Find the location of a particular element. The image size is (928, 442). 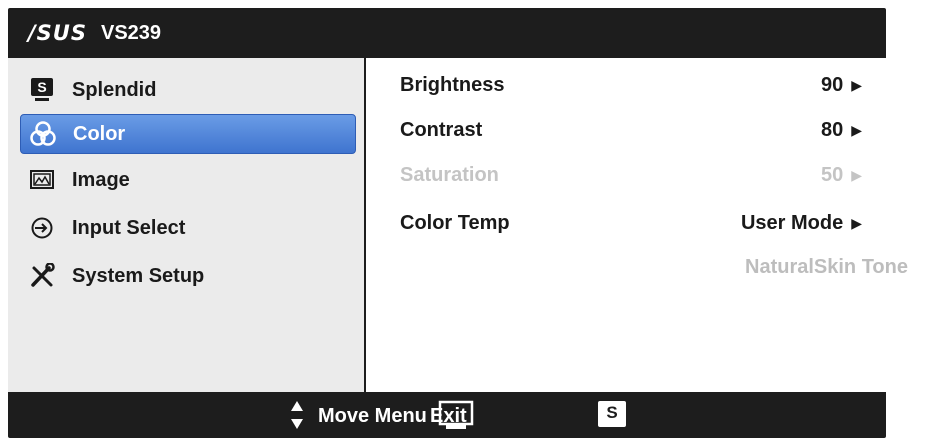

setting-label: Contrast is located at coordinates (441, 129).